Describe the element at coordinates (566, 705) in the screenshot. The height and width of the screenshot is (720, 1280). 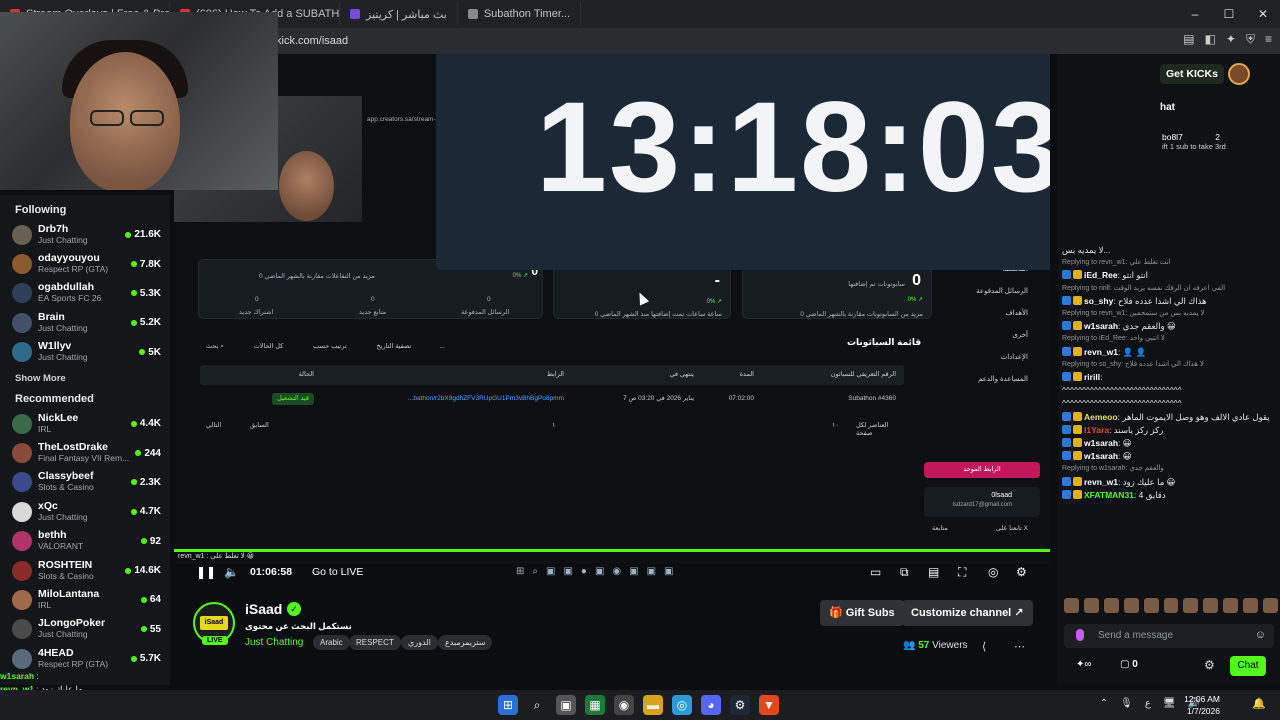
I see `task-view-icon: ▣` at that location.